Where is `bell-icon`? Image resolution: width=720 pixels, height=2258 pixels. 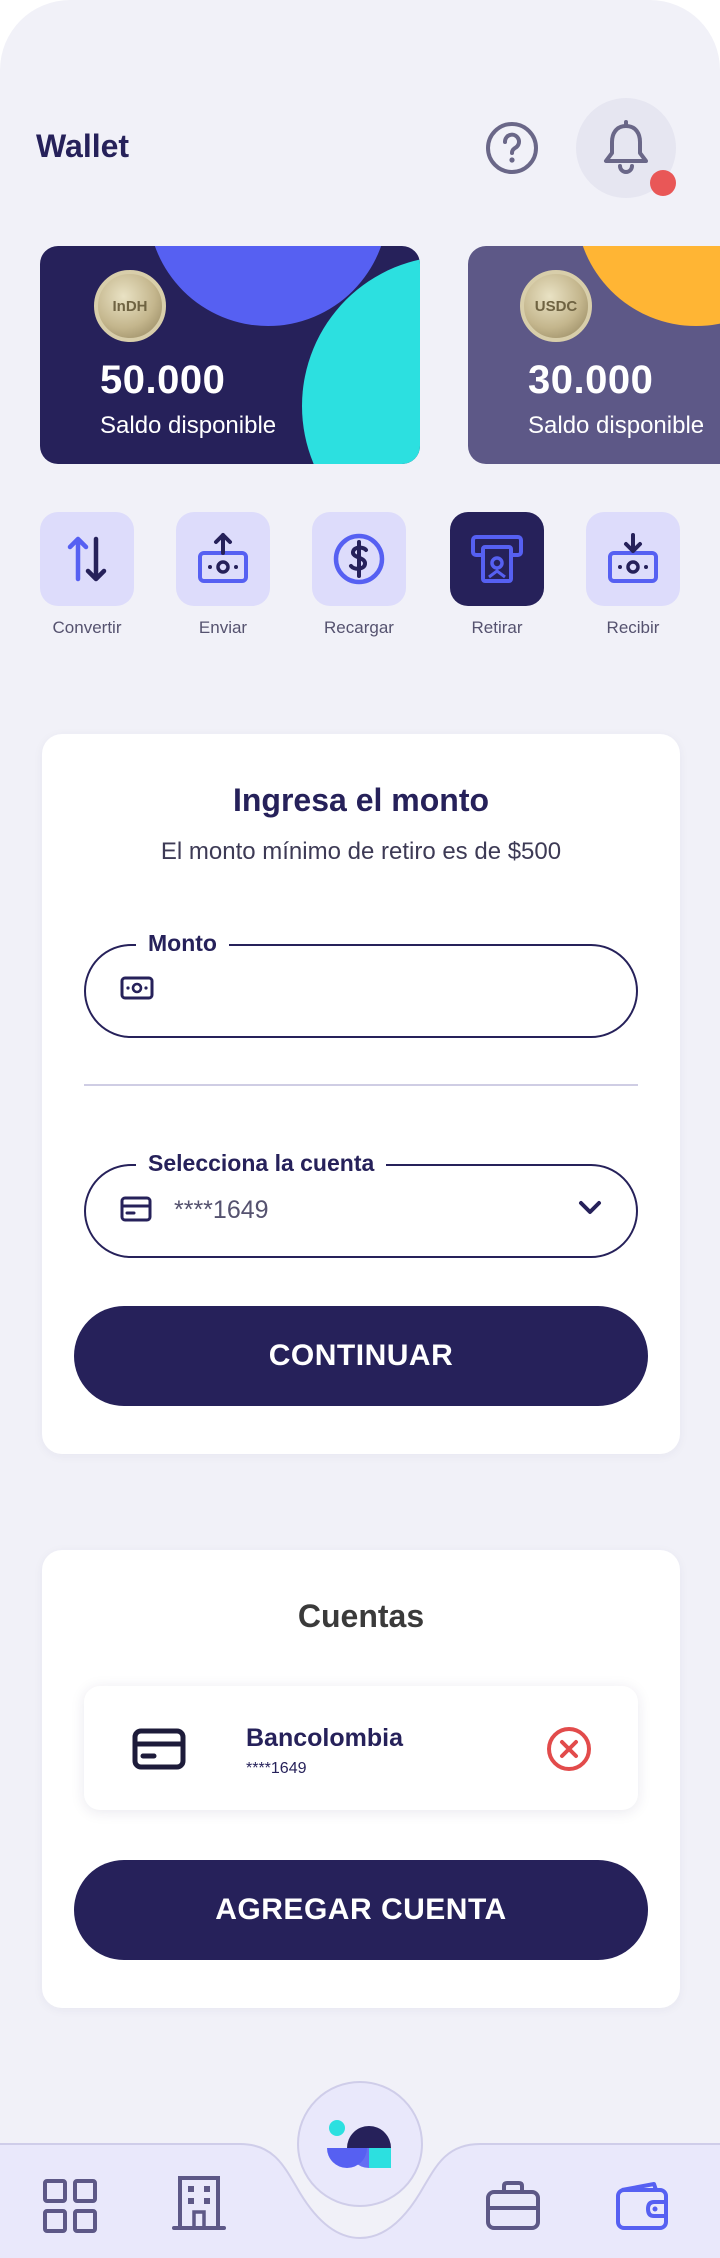
bell-icon is located at coordinates (626, 147).